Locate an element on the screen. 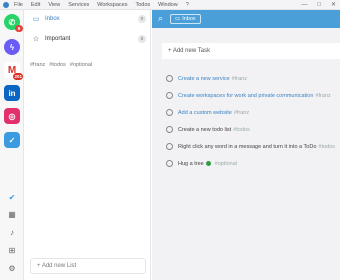 This screenshot has height=280, width=340. gear-icon: ⚙ is located at coordinates (12, 269).